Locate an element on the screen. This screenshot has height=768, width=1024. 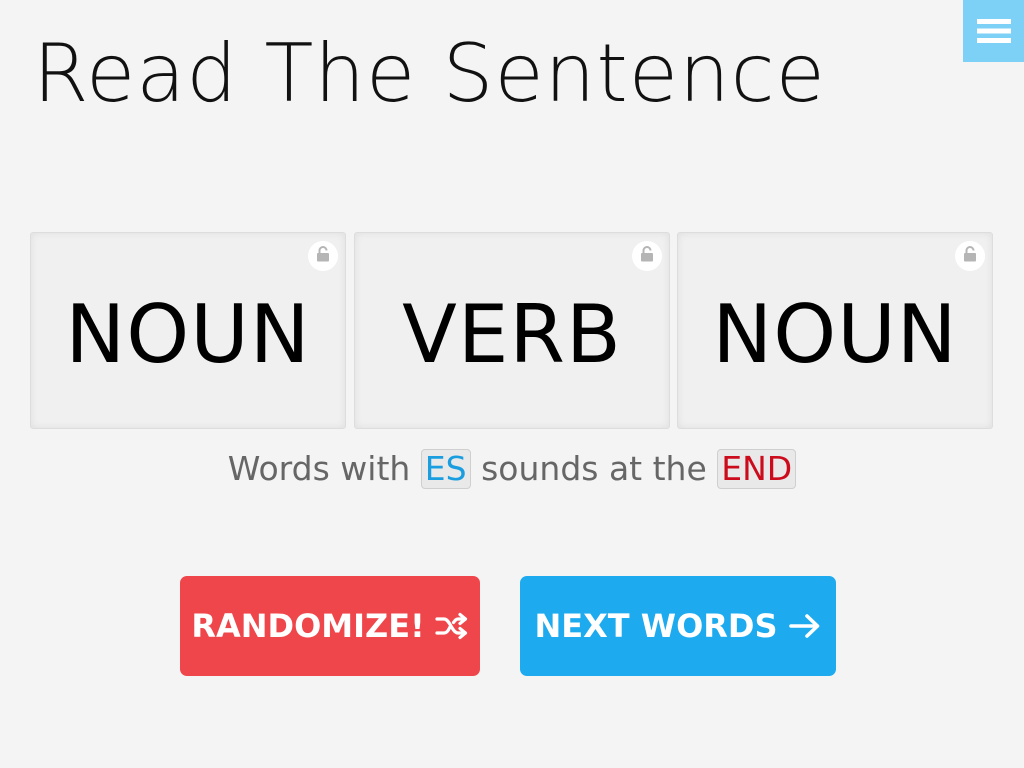
next-words-button: NEXT WORDS is located at coordinates (678, 626).